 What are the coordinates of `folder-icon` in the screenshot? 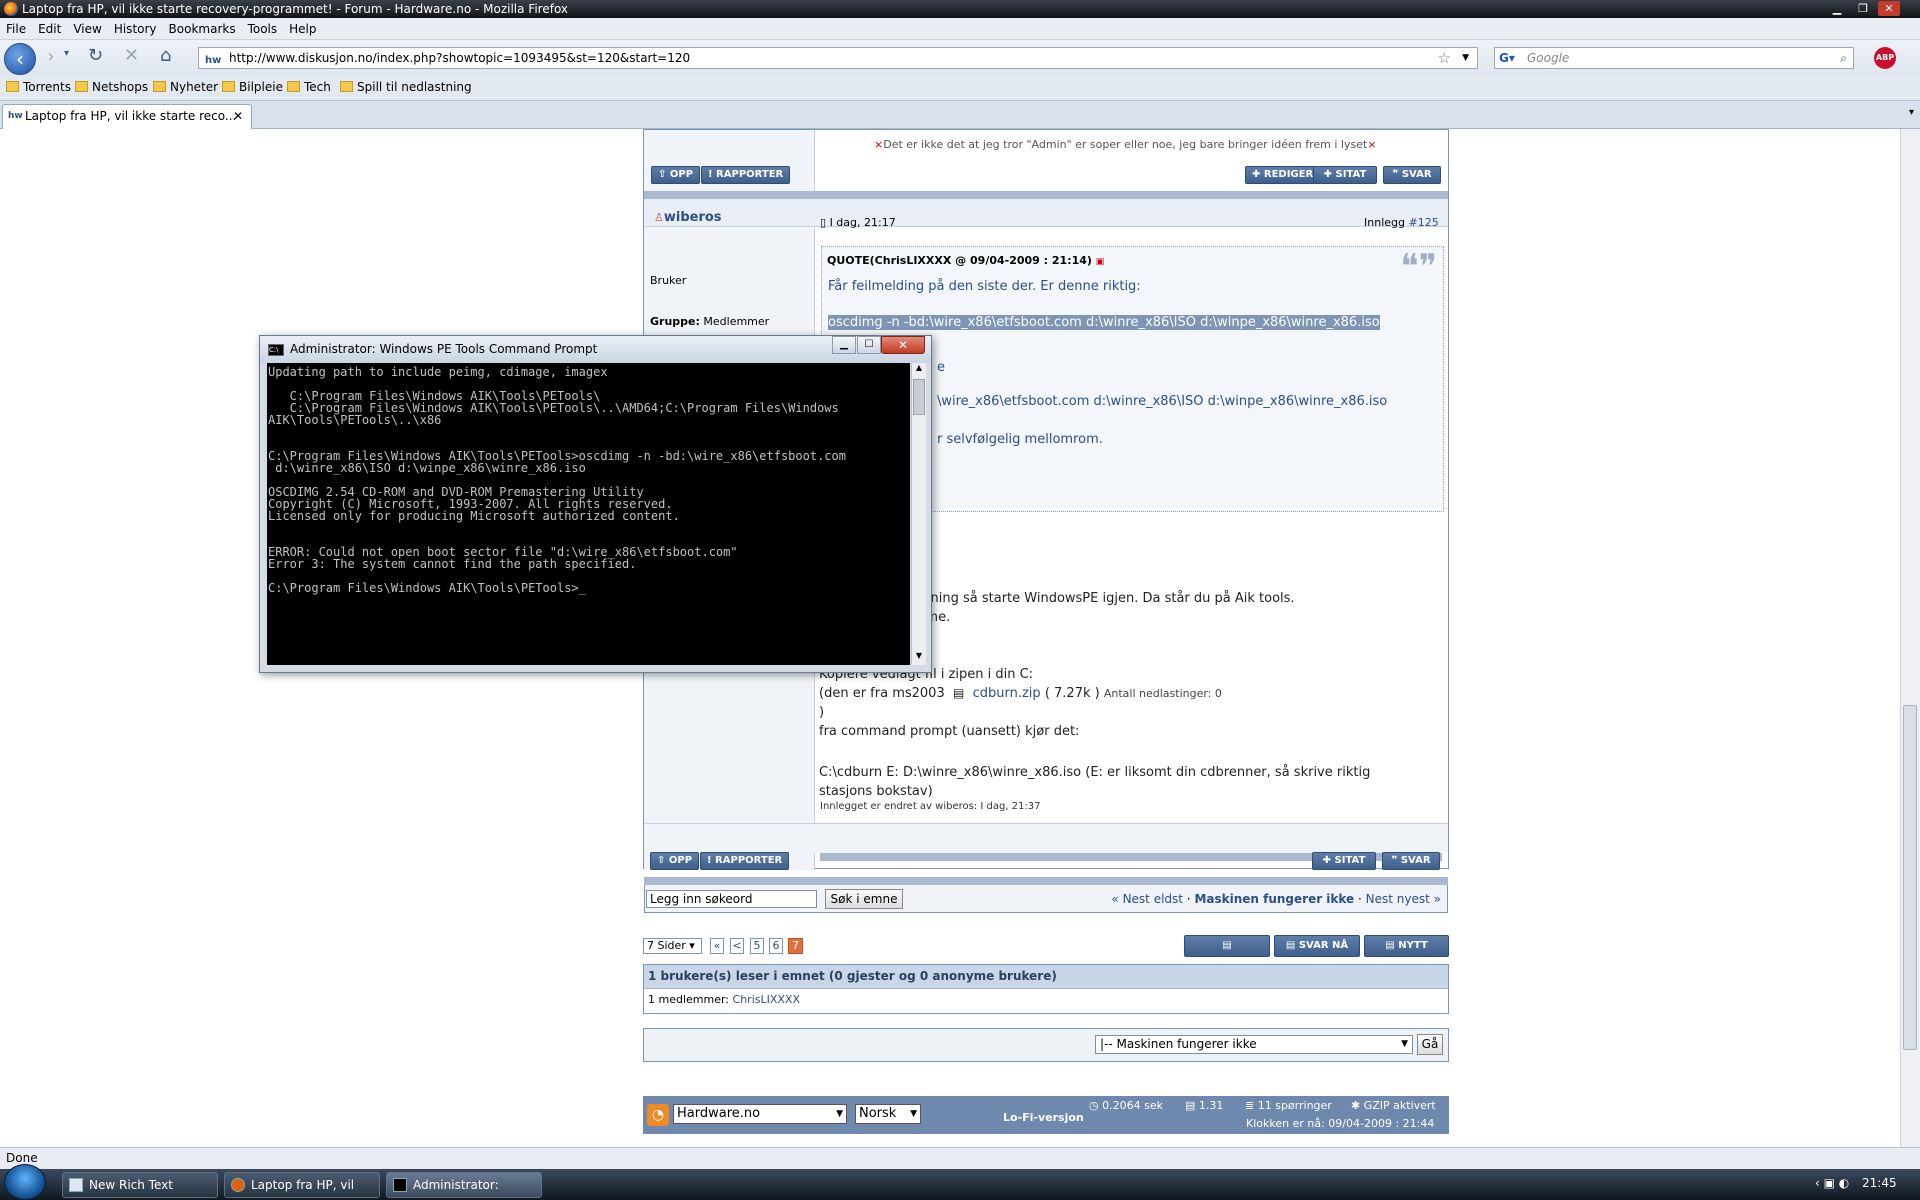 It's located at (293, 86).